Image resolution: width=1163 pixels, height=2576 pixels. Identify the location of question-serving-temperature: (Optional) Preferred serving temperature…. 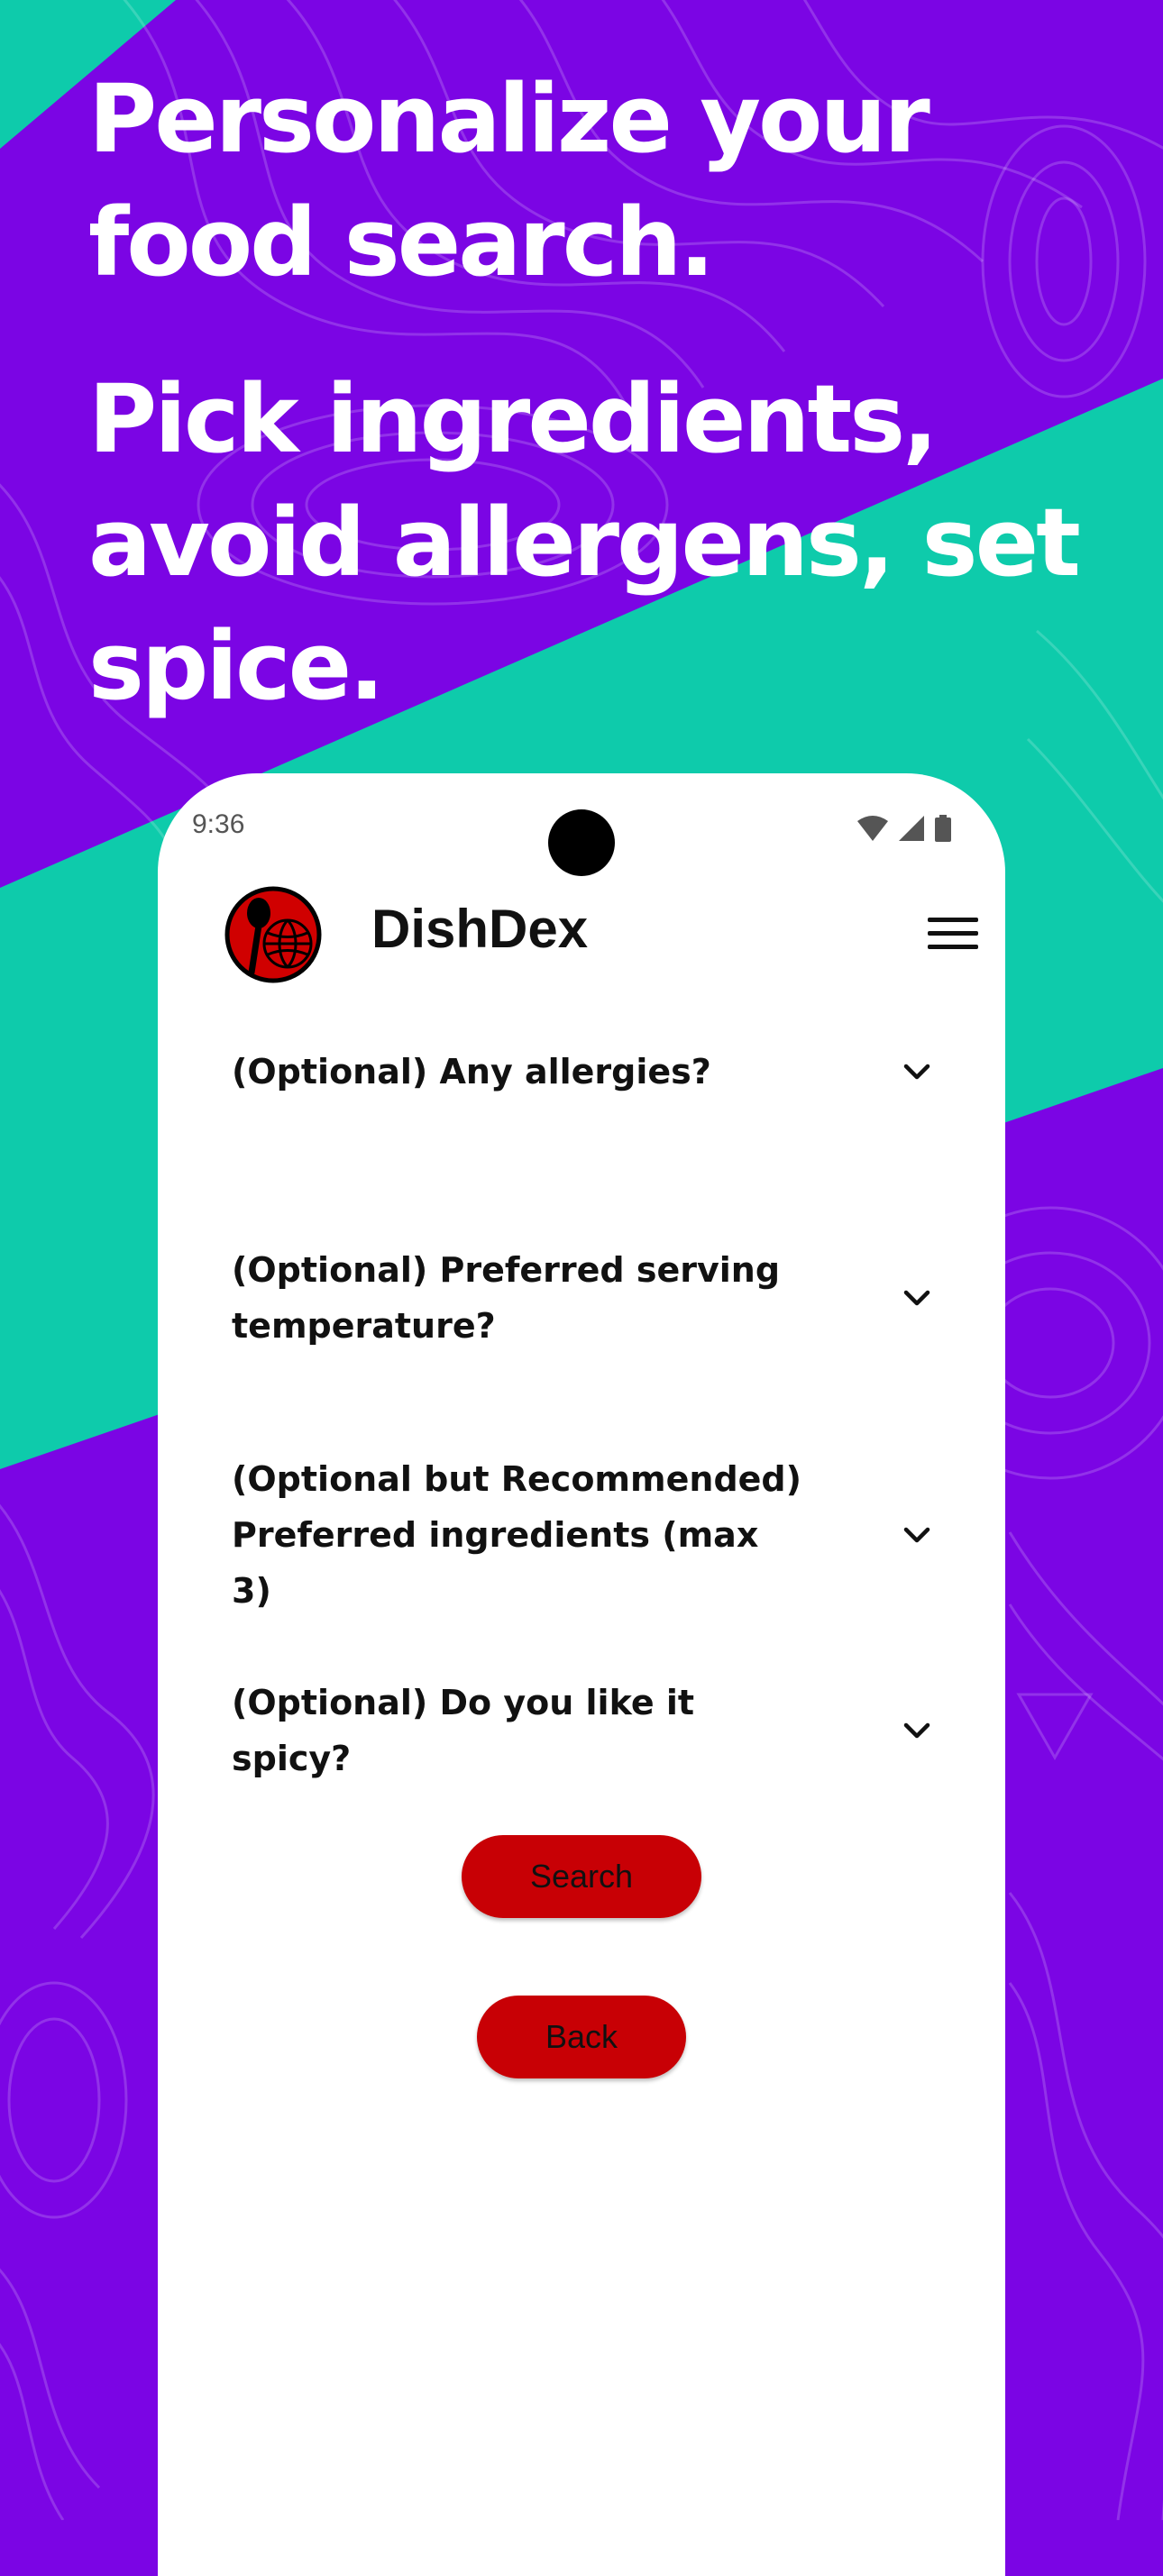
(592, 1298).